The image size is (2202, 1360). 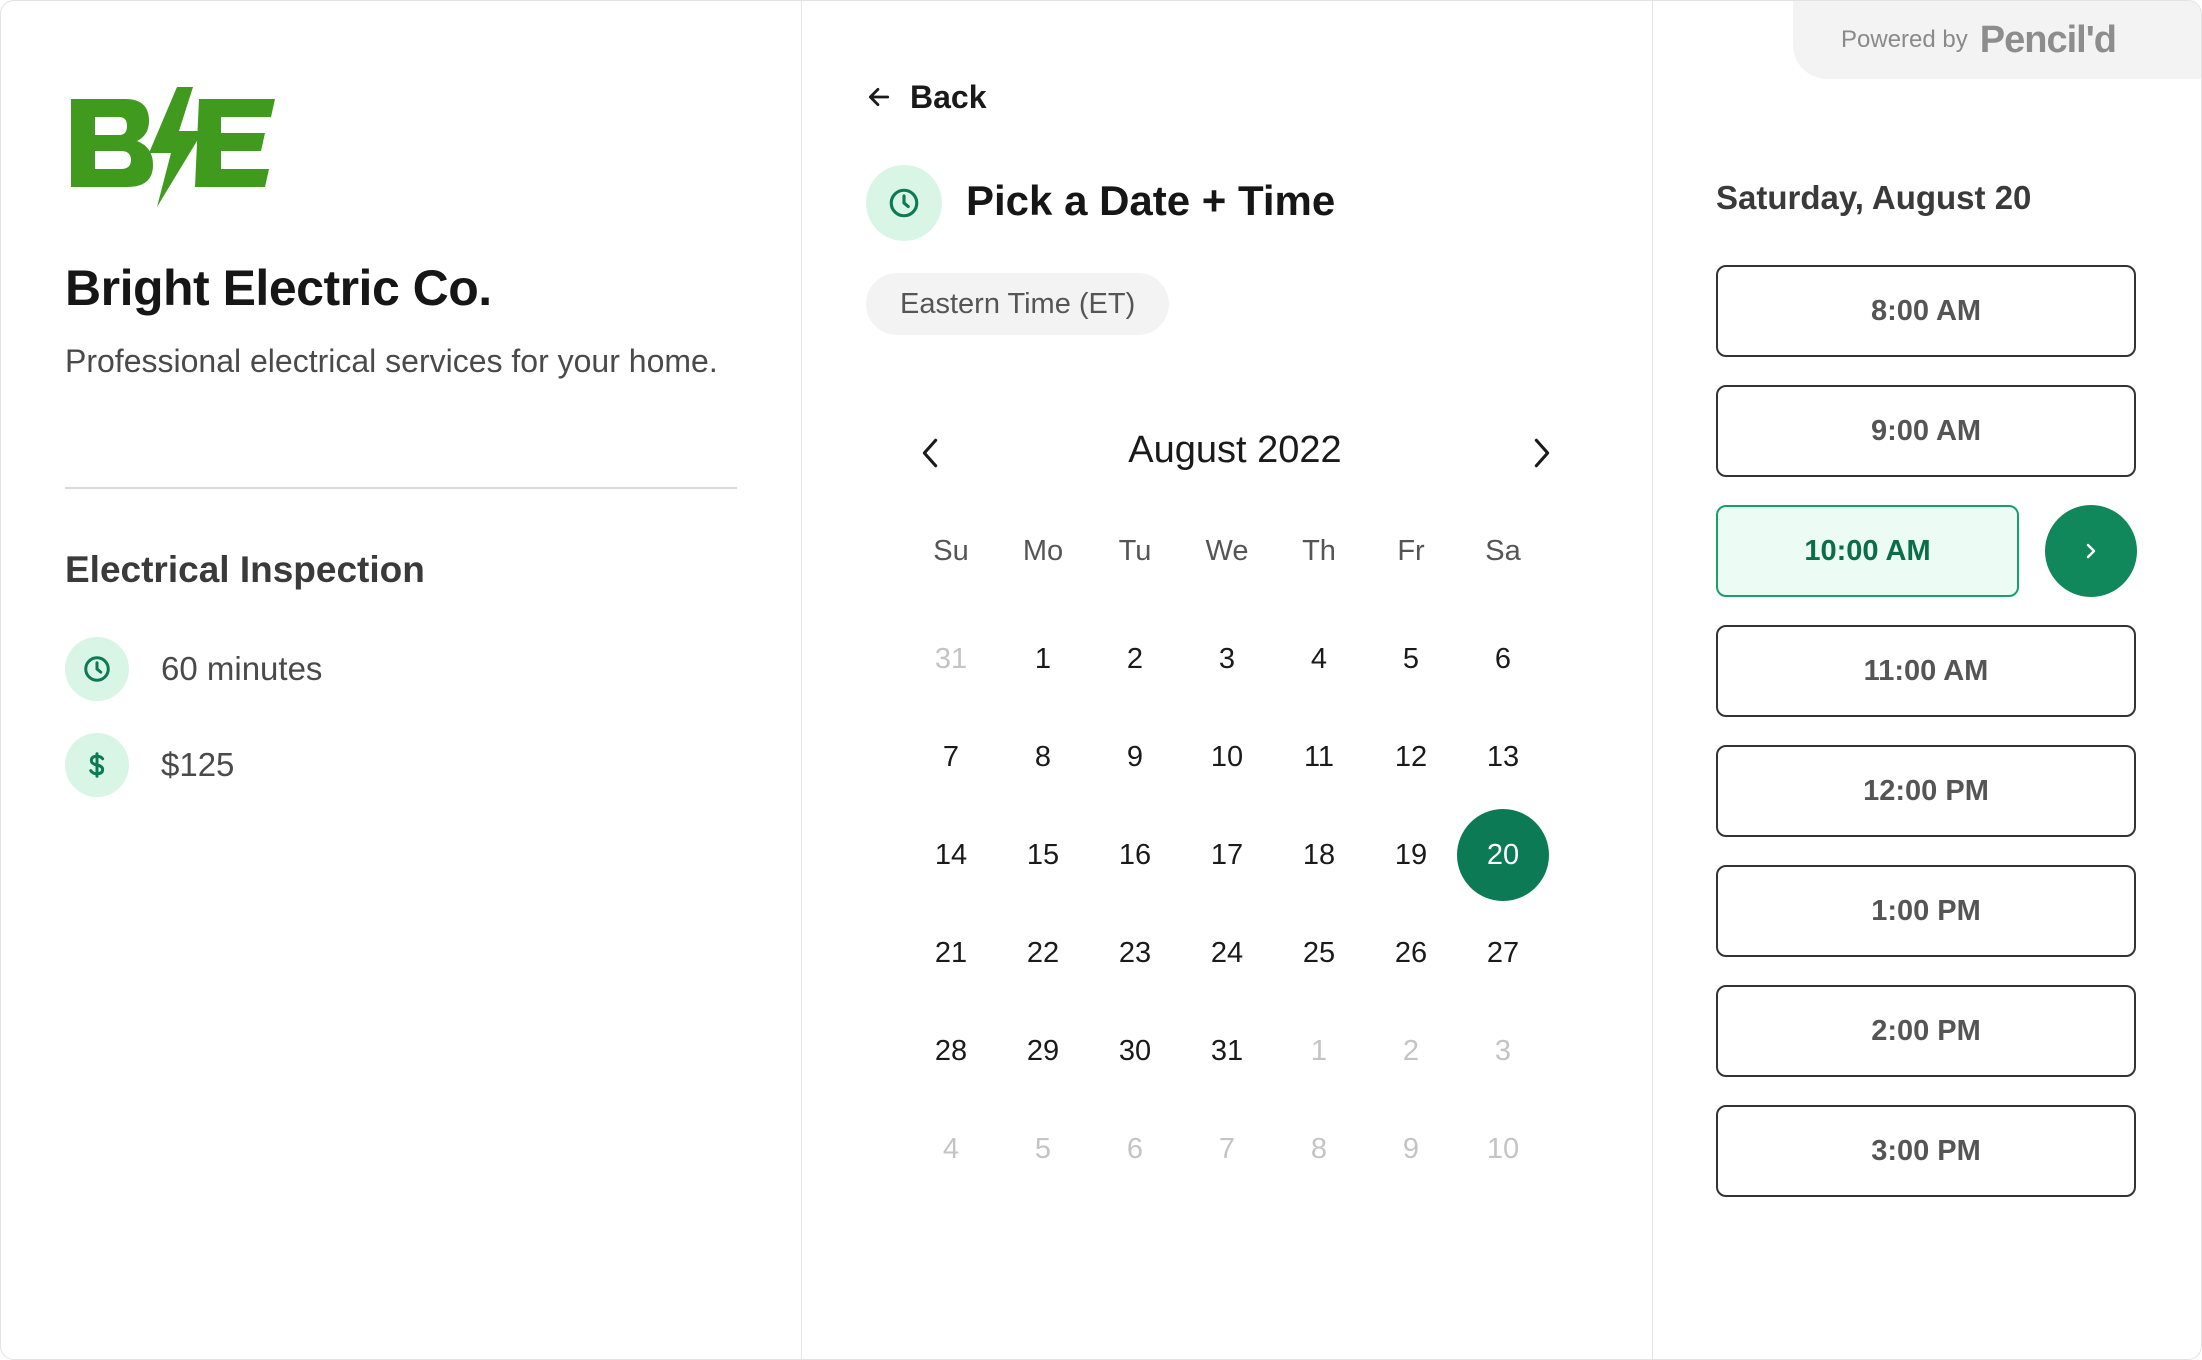 I want to click on weekday-label: Su, so click(x=951, y=551).